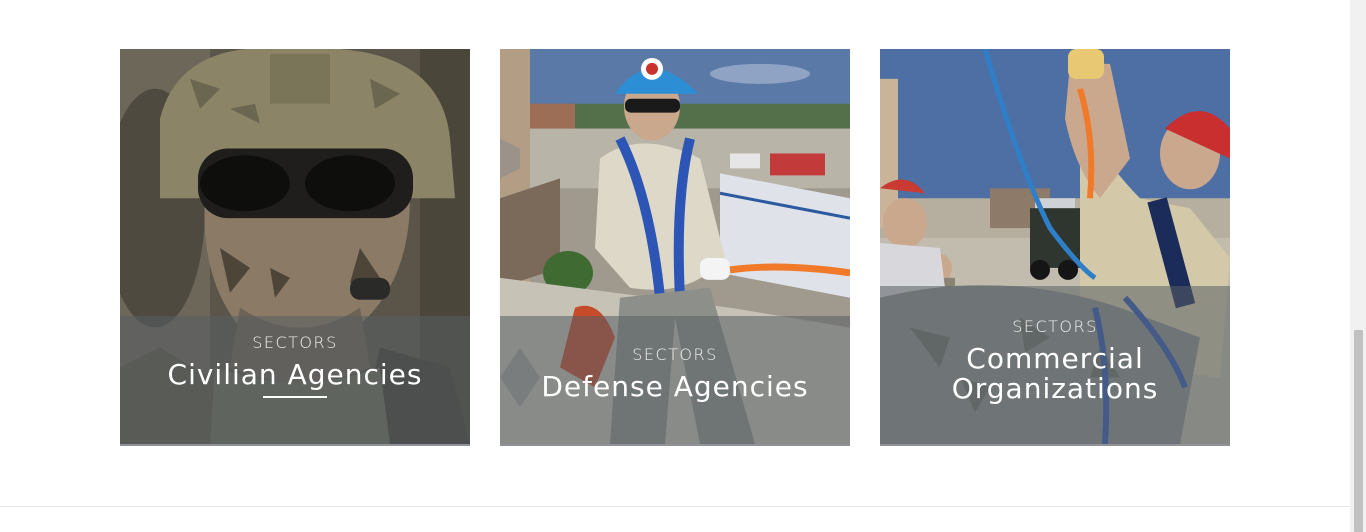  Describe the element at coordinates (295, 396) in the screenshot. I see `card-underline` at that location.